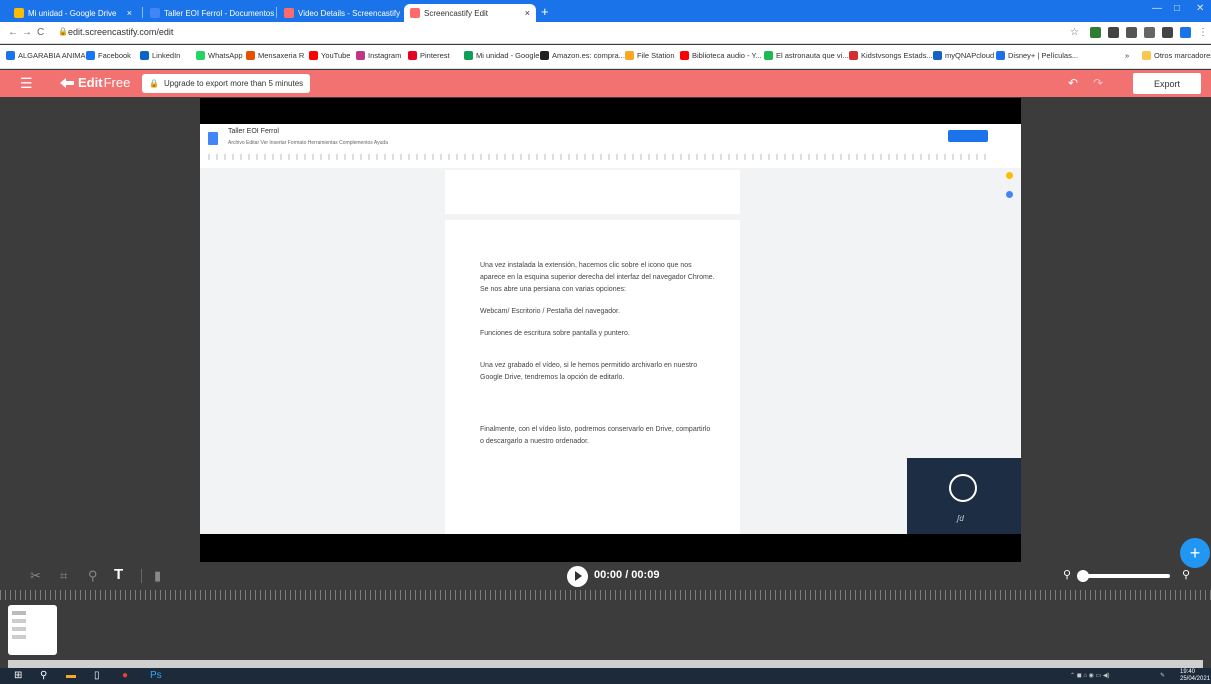  Describe the element at coordinates (456, 13) in the screenshot. I see `tab-title: Screencastify Edit` at that location.